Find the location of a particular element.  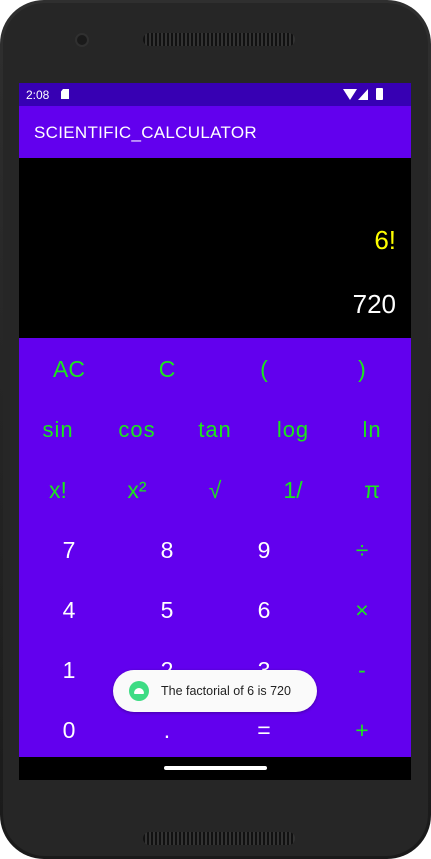

app-bar: SCIENTIFIC_CALCULATOR is located at coordinates (215, 132).